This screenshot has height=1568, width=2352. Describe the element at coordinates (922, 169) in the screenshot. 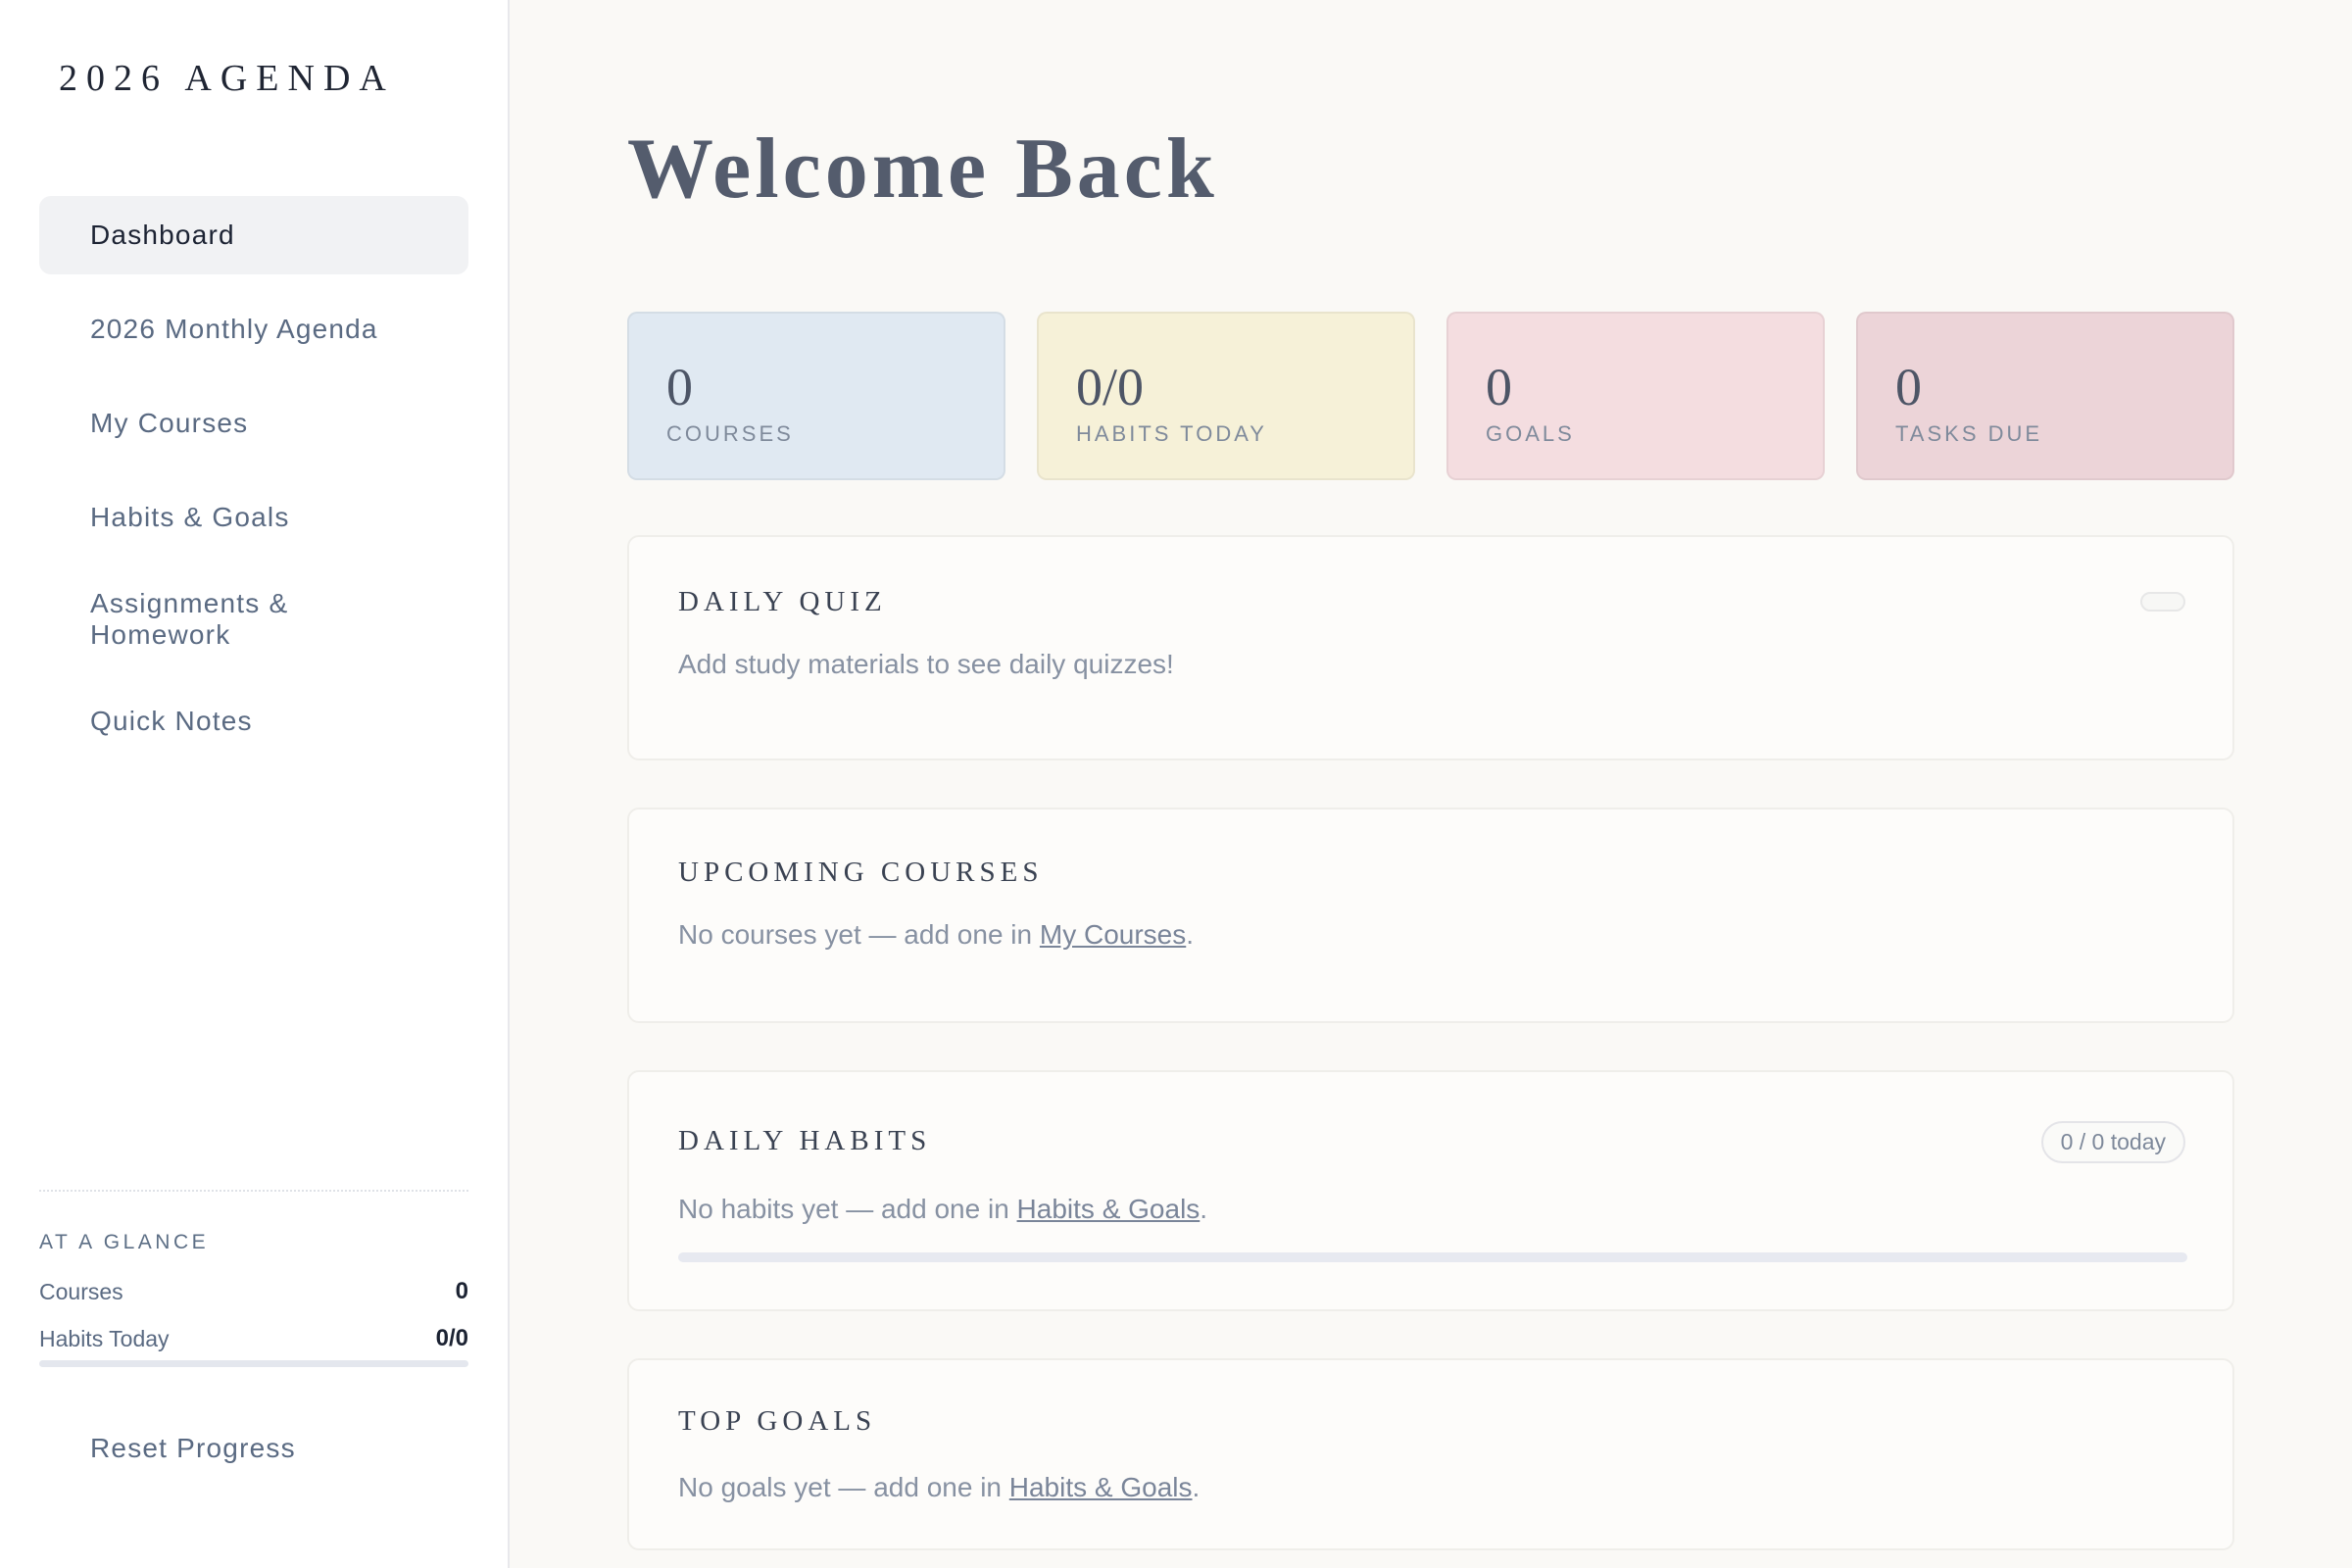

I see `page-title: Welcome Back` at that location.